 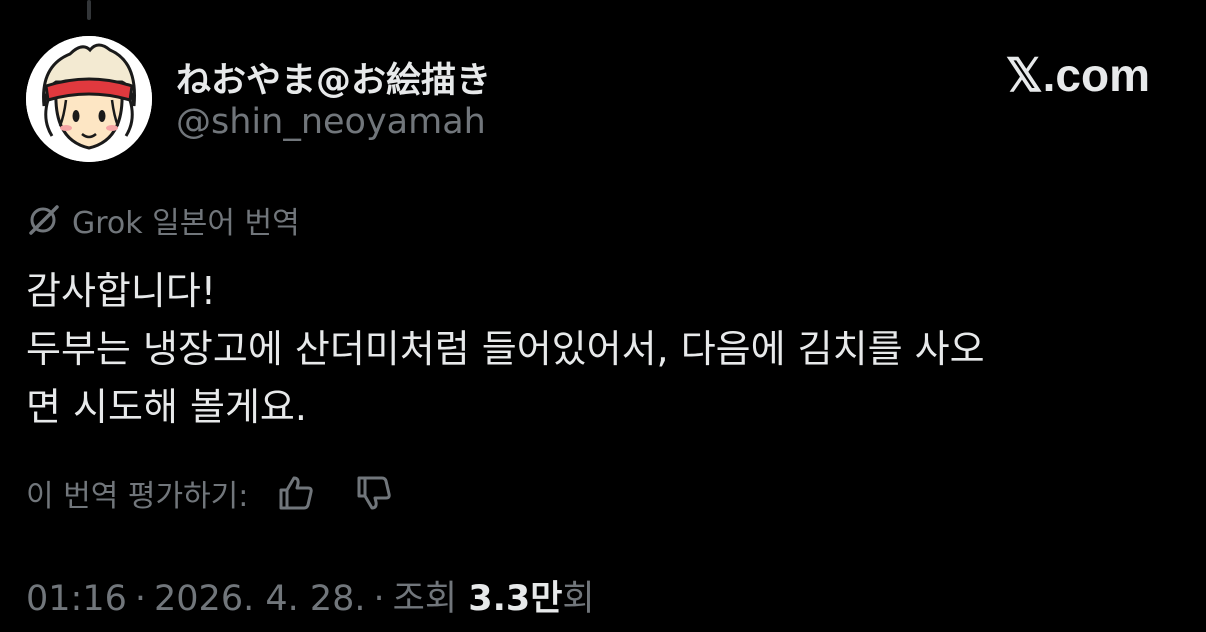 I want to click on tweet-text-line: 면 시도해 볼게요., so click(x=166, y=407).